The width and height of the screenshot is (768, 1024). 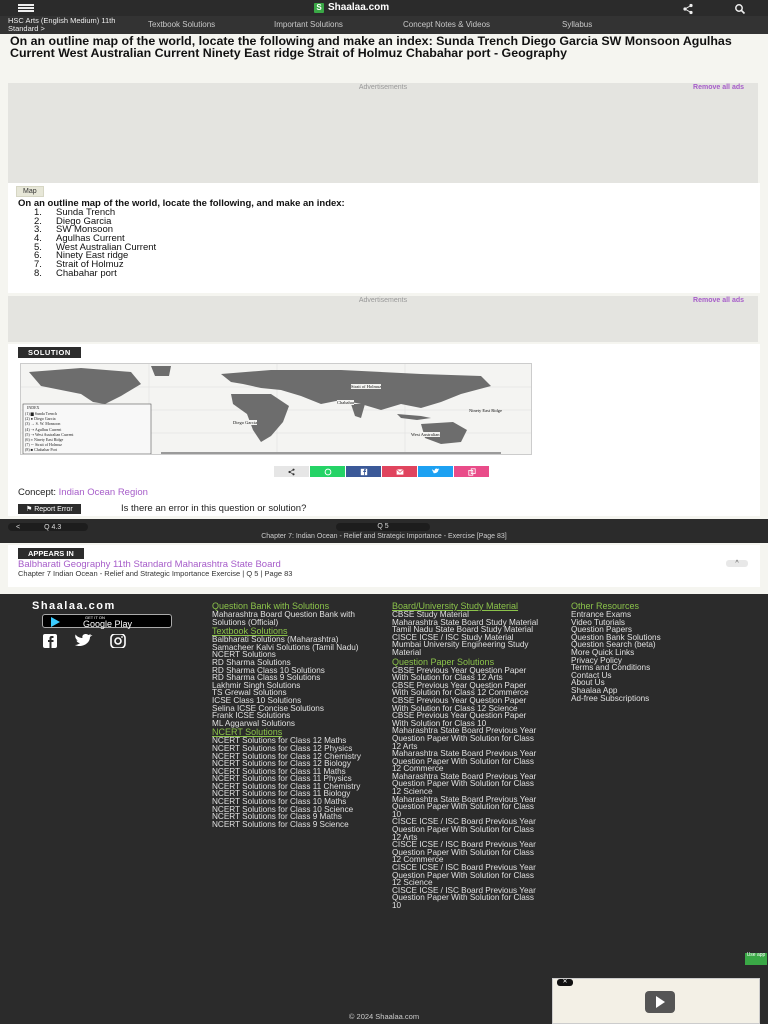 What do you see at coordinates (30, 191) in the screenshot?
I see `question-tag: Map` at bounding box center [30, 191].